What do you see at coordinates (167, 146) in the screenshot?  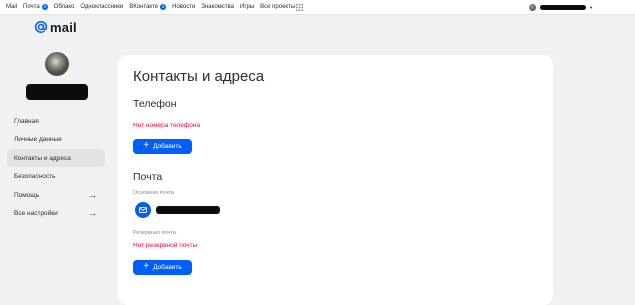 I see `add-phone-button-label: Добавить` at bounding box center [167, 146].